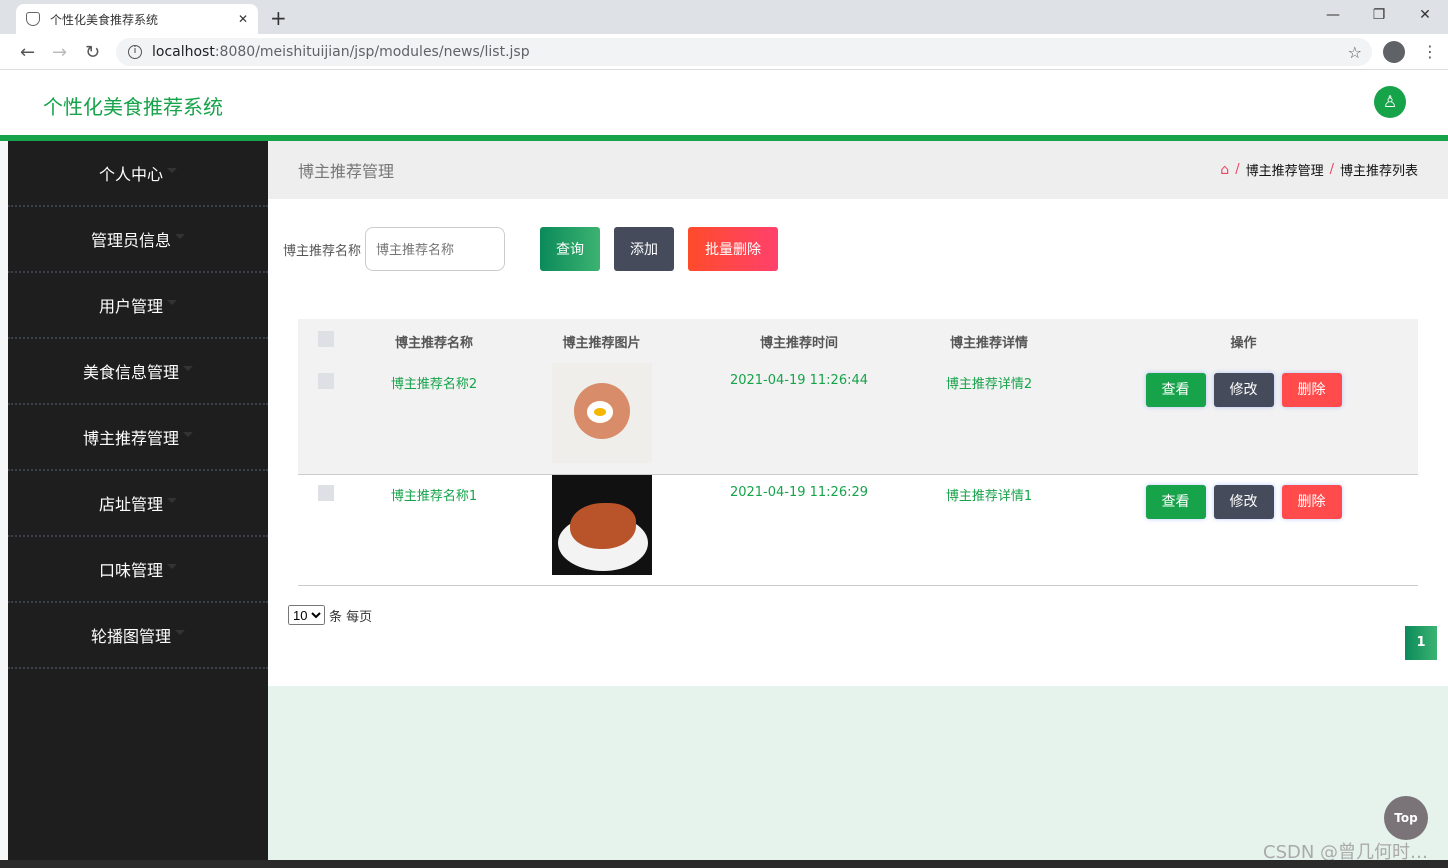 Image resolution: width=1448 pixels, height=868 pixels. What do you see at coordinates (322, 251) in the screenshot?
I see `search-label: 博主推荐名称` at bounding box center [322, 251].